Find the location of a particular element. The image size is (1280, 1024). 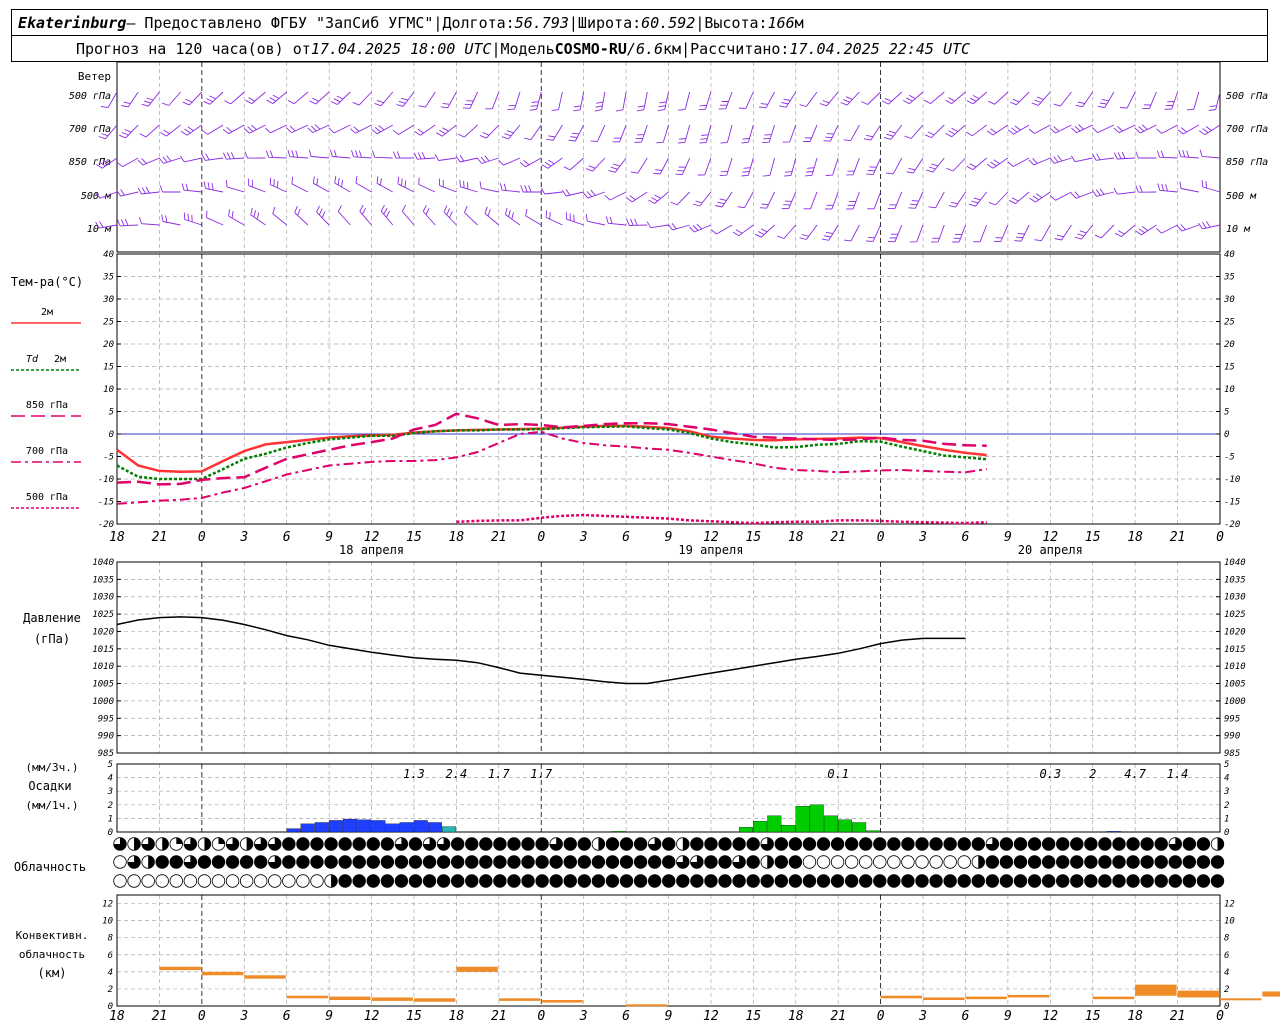

y-tick-label-left: 0 is located at coordinates (111, 435).